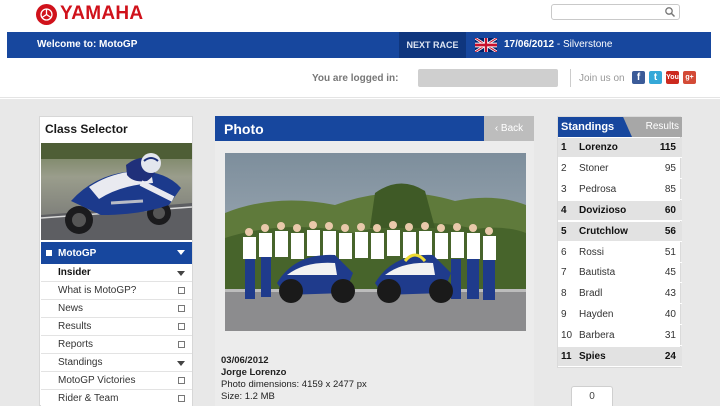 The height and width of the screenshot is (406, 720). I want to click on standings-rider-name: Bradl, so click(591, 294).